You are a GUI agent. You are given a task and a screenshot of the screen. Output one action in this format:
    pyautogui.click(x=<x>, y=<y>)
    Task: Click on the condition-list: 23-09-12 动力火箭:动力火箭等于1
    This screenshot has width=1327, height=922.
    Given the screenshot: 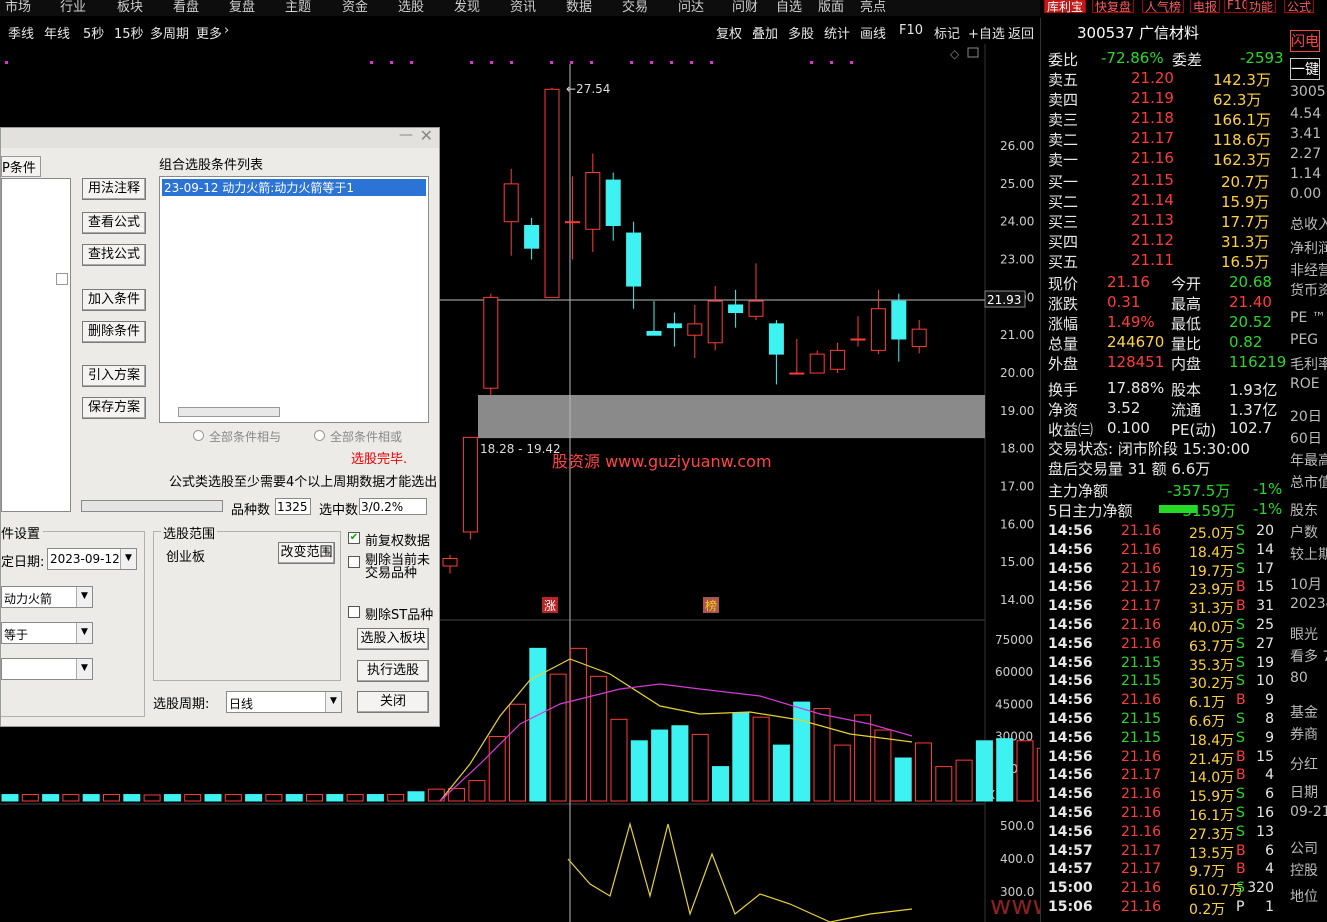 What is the action you would take?
    pyautogui.click(x=294, y=299)
    